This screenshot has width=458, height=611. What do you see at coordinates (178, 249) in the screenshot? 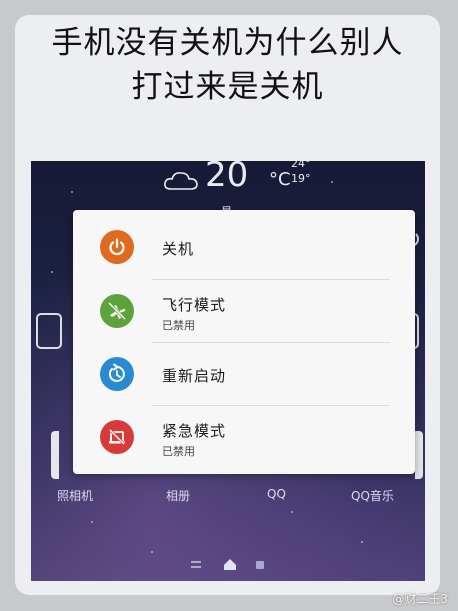
I see `power-off-label: 关机` at bounding box center [178, 249].